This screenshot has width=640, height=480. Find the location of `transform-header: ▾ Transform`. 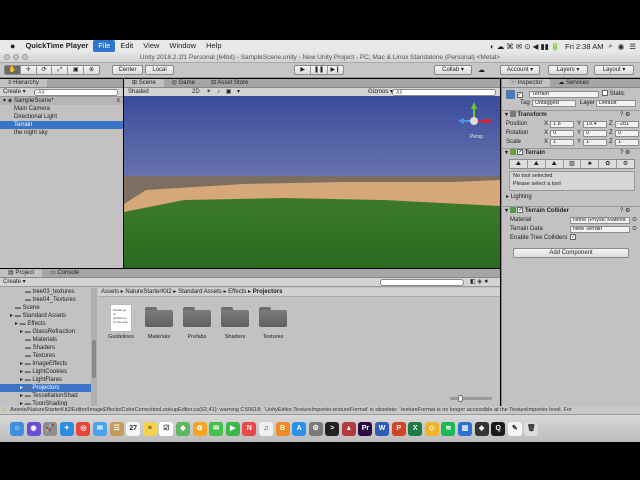

transform-header: ▾ Transform is located at coordinates (526, 115).